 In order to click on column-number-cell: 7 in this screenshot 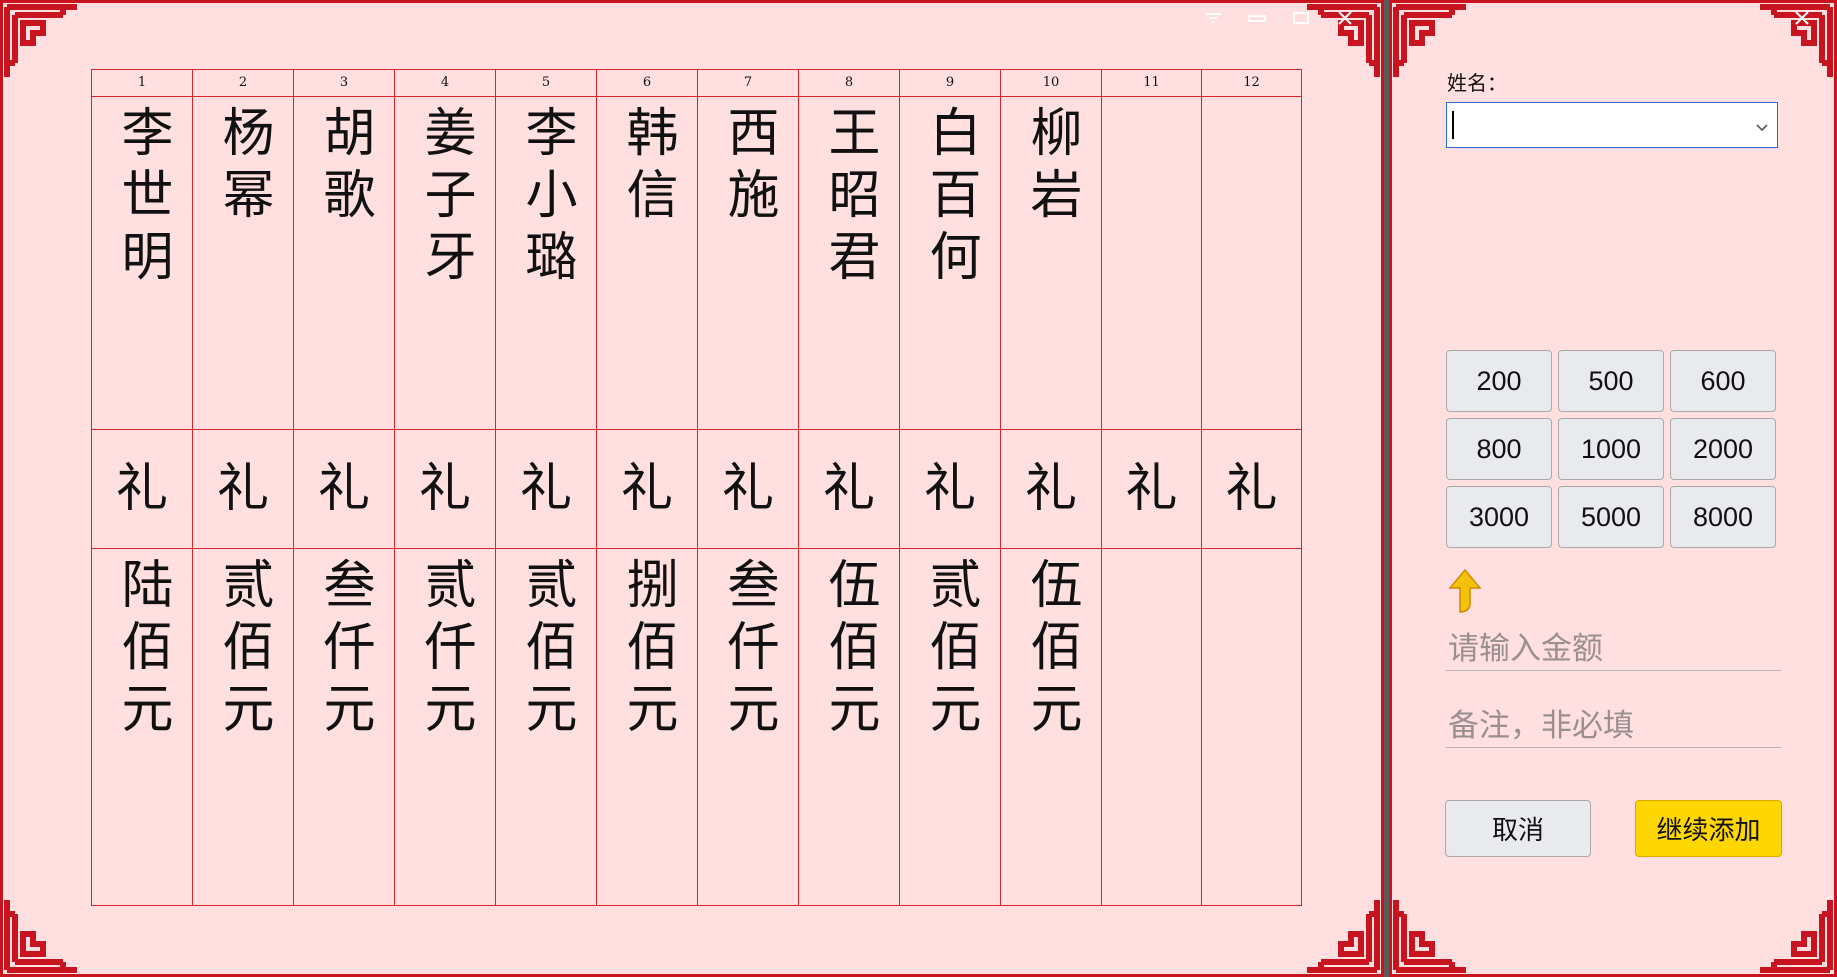, I will do `click(748, 83)`.